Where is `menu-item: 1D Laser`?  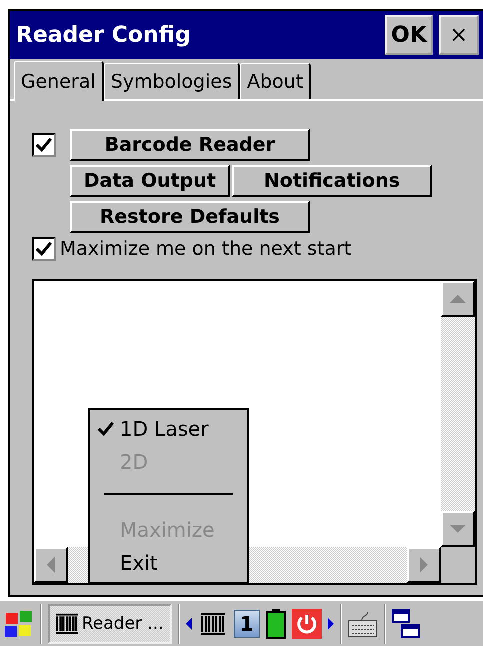 menu-item: 1D Laser is located at coordinates (168, 429).